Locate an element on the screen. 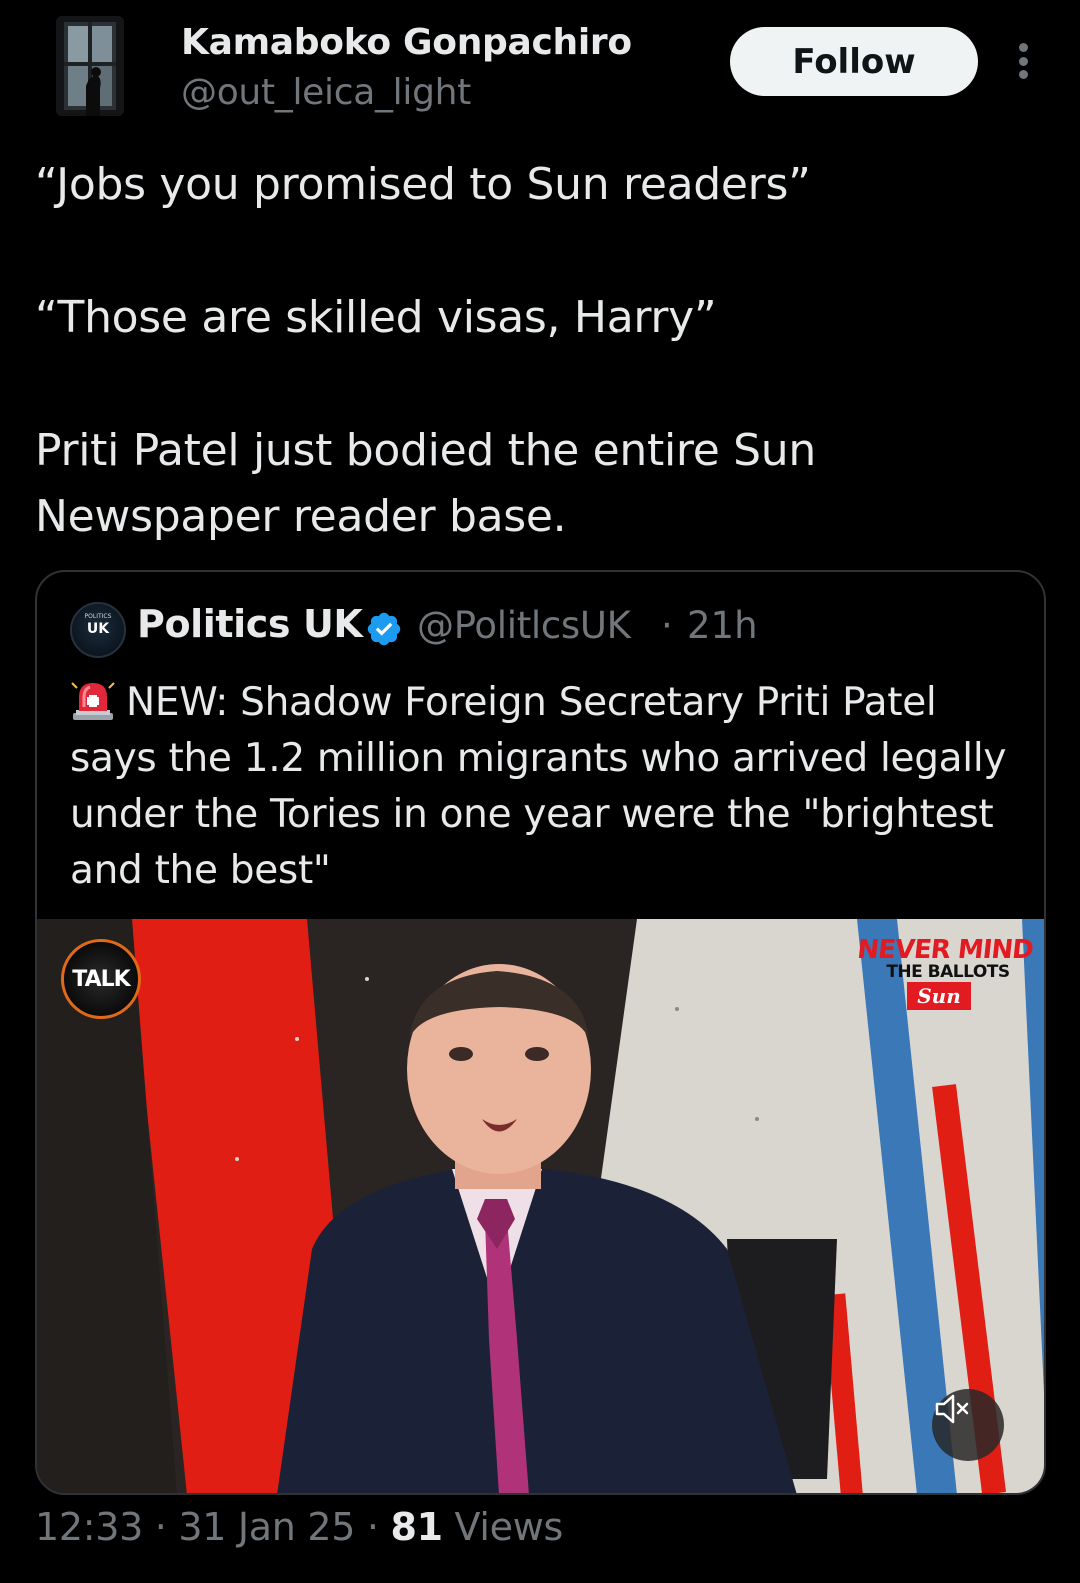 The image size is (1080, 1583). quoted-avatar-caption: POLITICS is located at coordinates (98, 616).